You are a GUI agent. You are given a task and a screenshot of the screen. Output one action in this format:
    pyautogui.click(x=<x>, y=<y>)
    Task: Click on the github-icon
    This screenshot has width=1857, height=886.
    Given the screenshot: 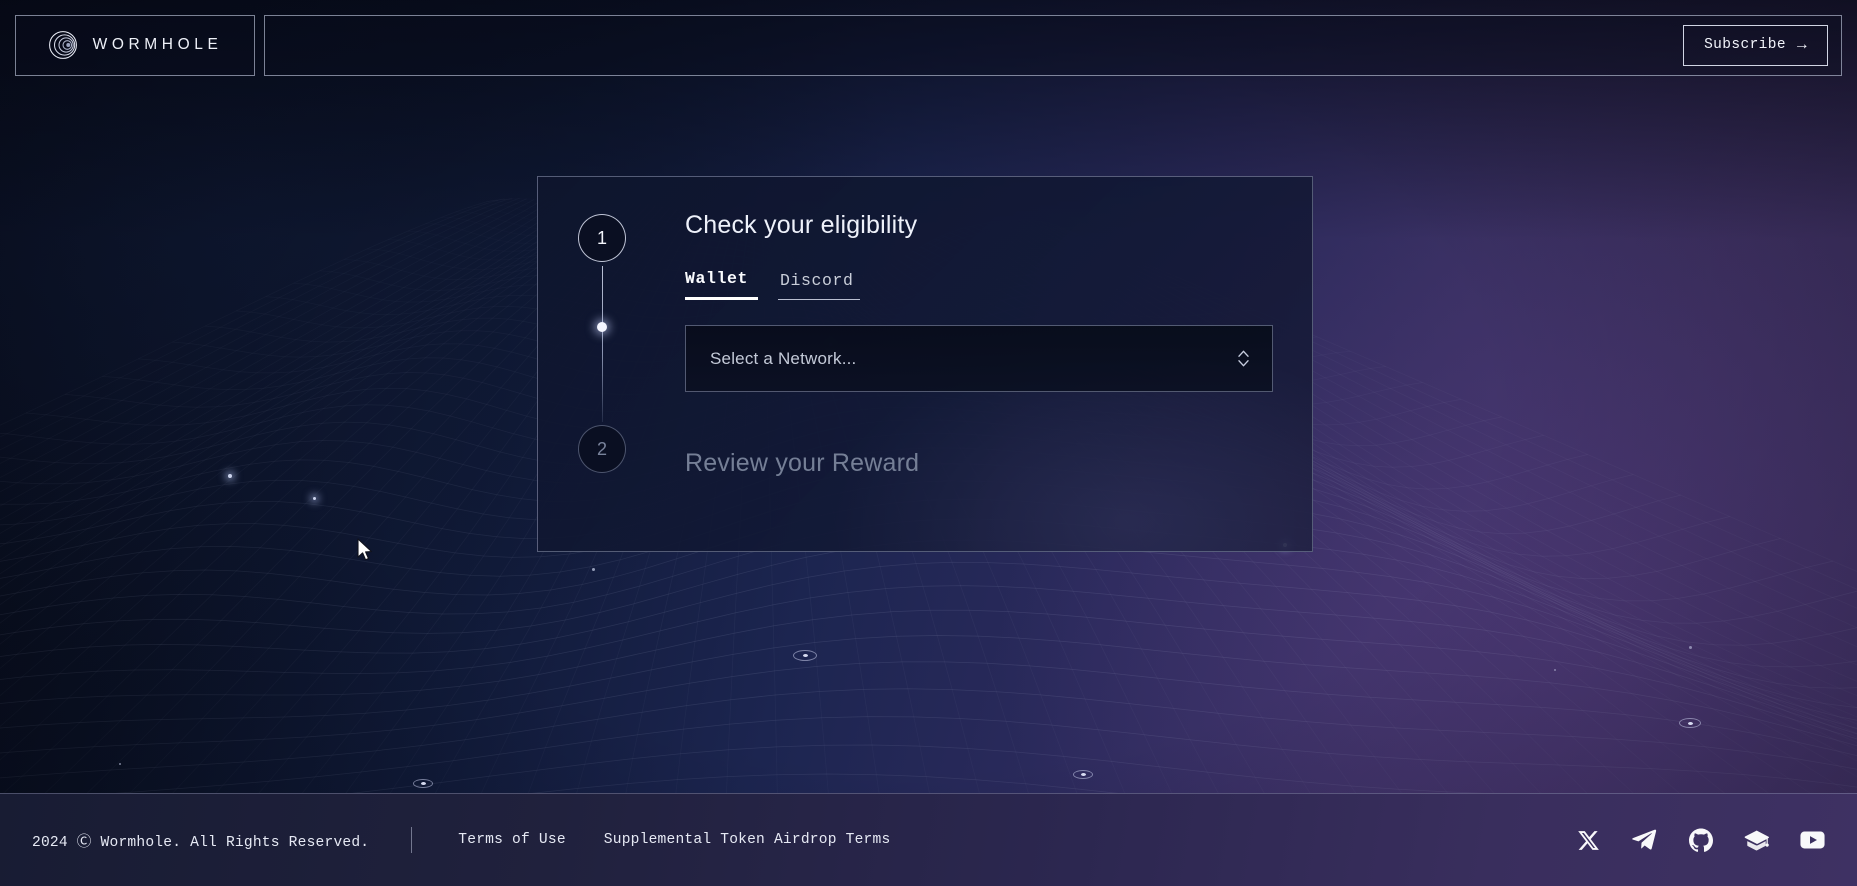 What is the action you would take?
    pyautogui.click(x=1700, y=840)
    